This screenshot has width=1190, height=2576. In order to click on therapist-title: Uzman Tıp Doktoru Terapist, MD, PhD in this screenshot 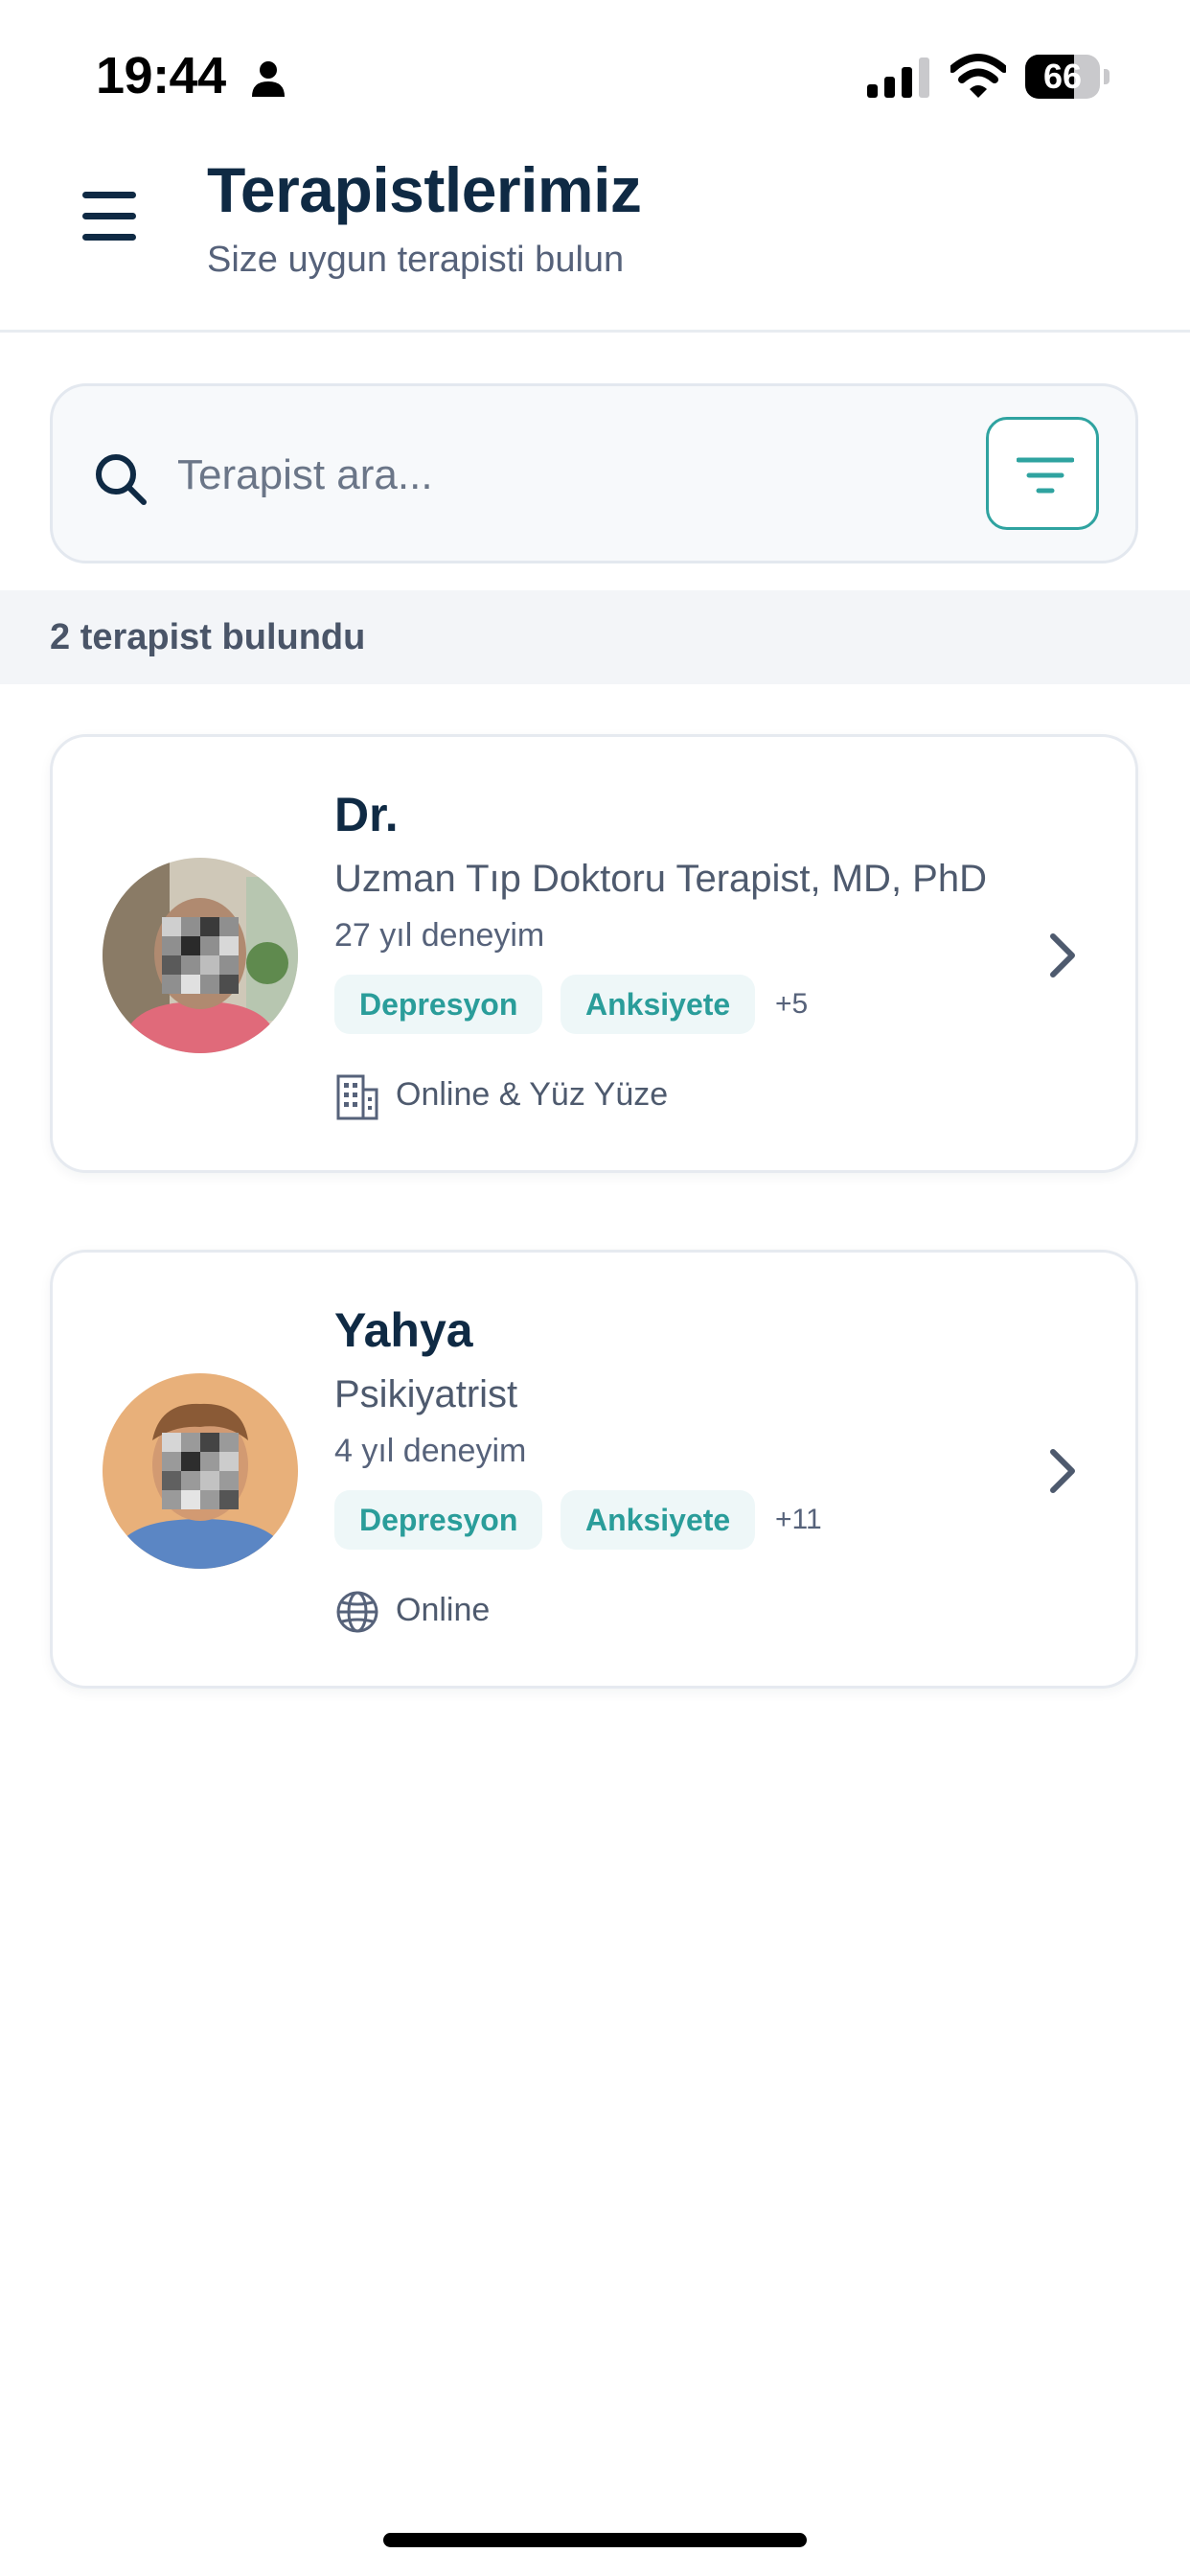, I will do `click(661, 879)`.